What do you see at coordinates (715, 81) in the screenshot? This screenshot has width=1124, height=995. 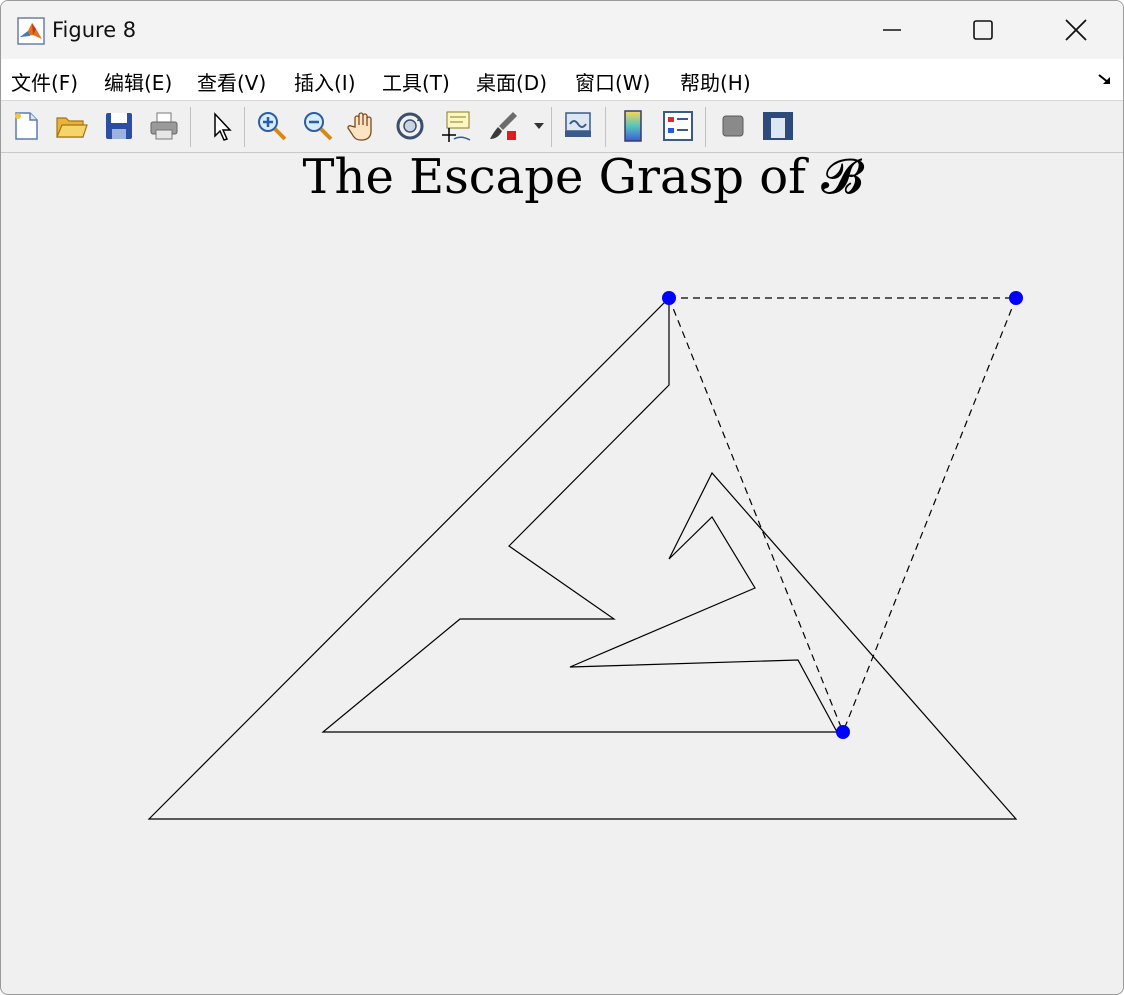 I see `menu-help: 帮助(H)` at bounding box center [715, 81].